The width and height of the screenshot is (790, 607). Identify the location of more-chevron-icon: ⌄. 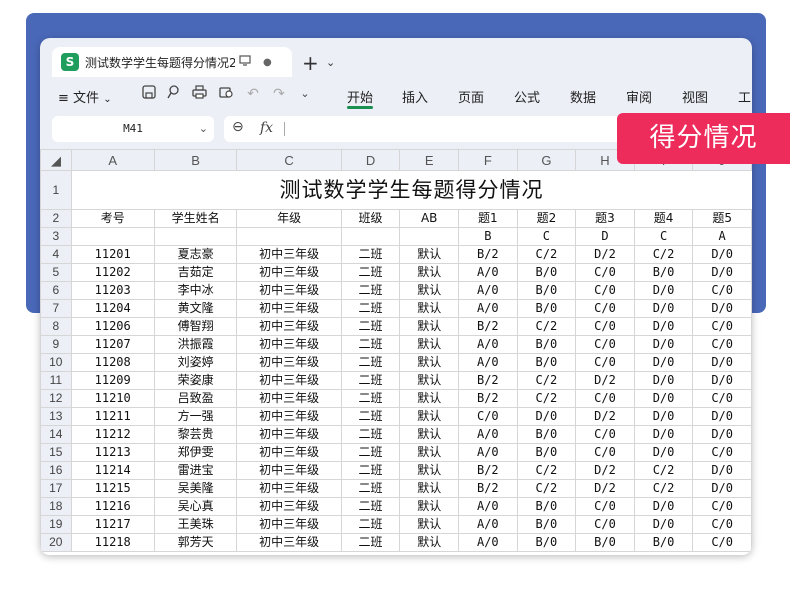
(305, 94).